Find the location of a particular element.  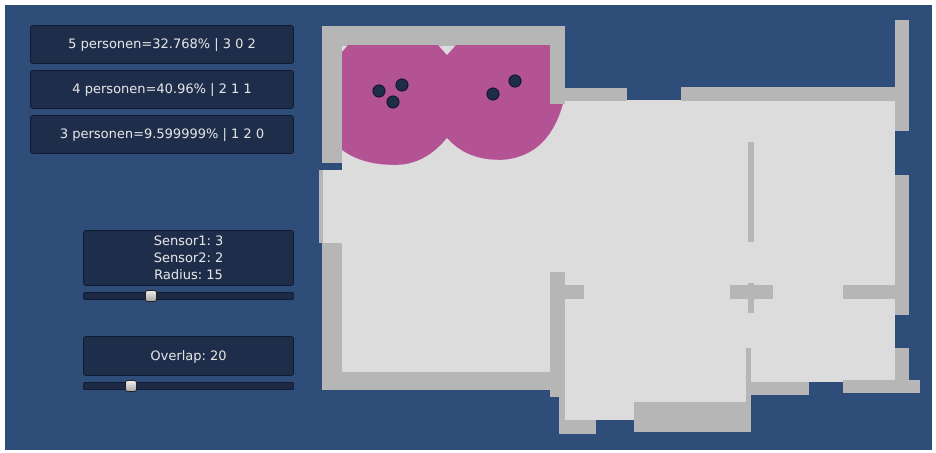

overlap-slider is located at coordinates (188, 386).